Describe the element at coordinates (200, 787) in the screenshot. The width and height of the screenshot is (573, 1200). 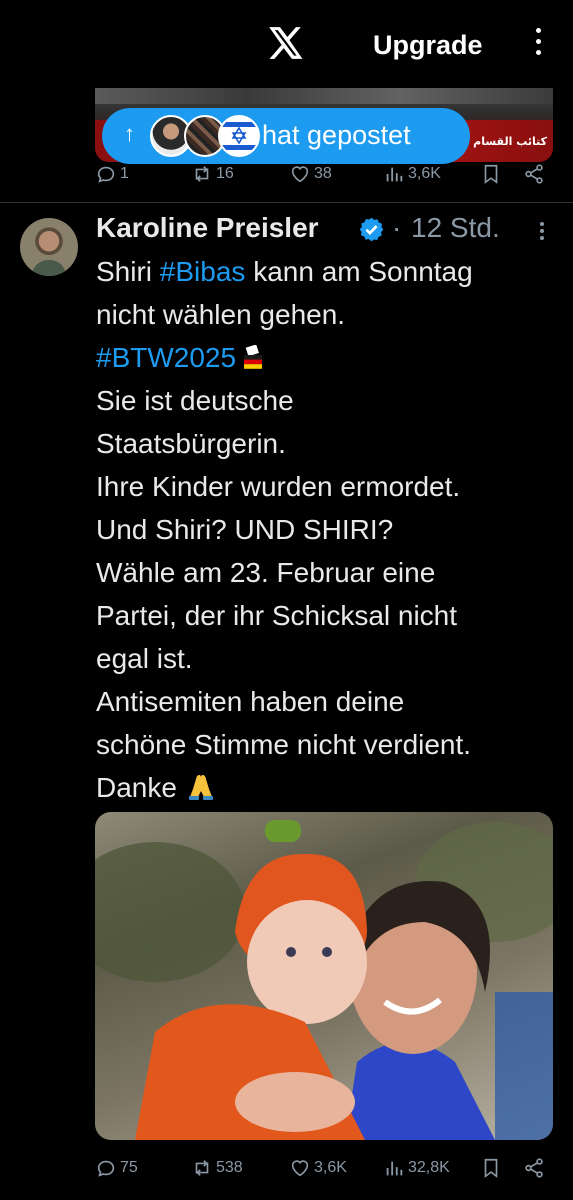
I see `folded-hands-icon` at that location.